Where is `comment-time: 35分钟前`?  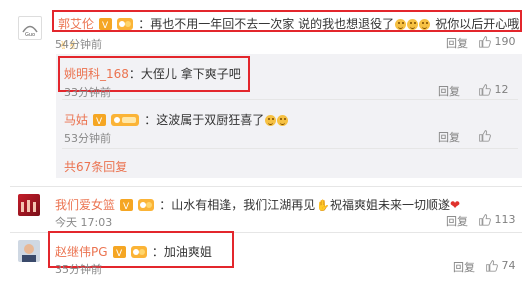
comment-time: 35分钟前 is located at coordinates (78, 269).